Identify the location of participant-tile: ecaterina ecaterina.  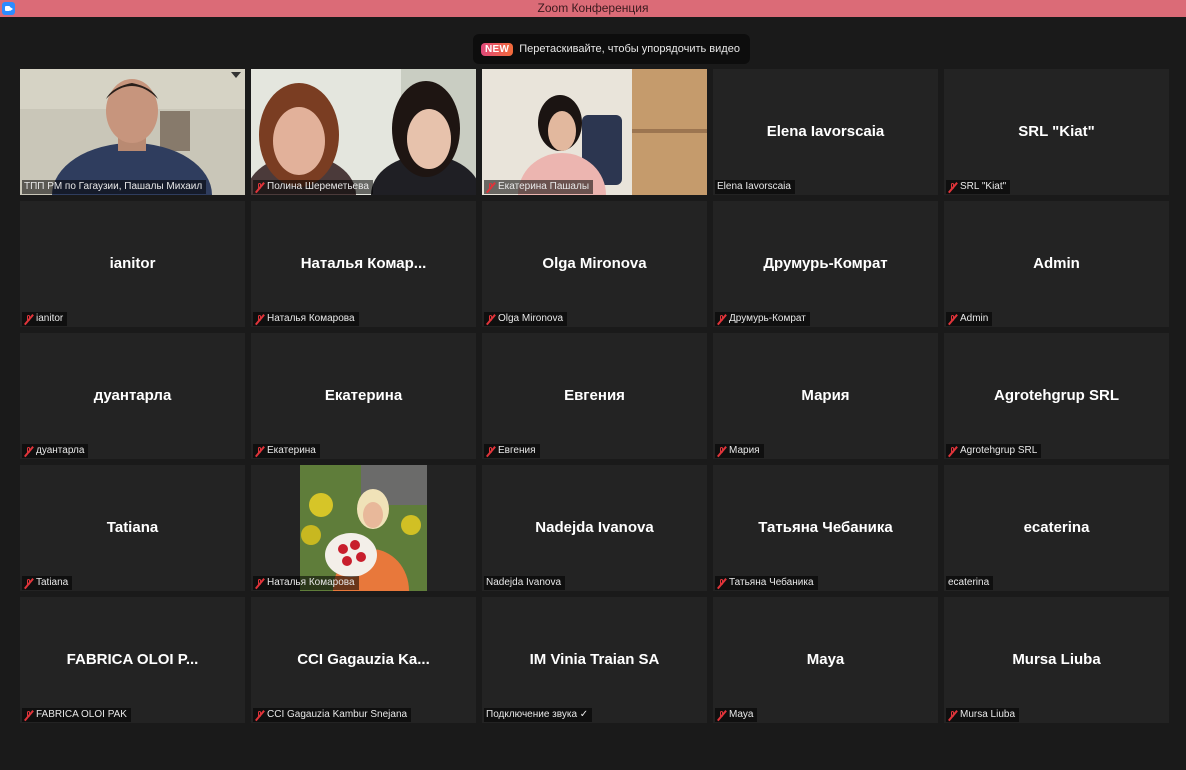
(1056, 528).